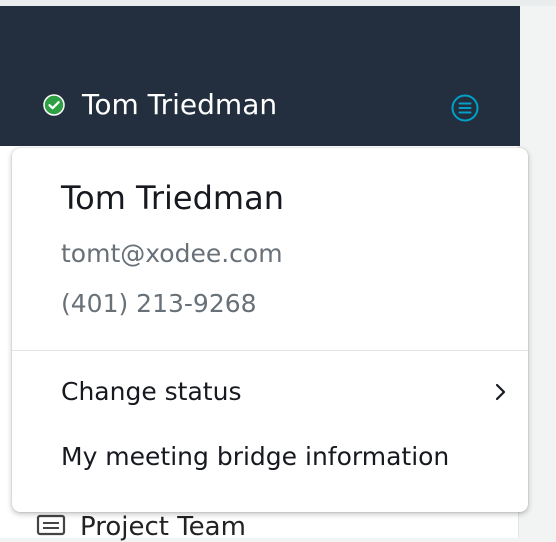 The width and height of the screenshot is (556, 542). I want to click on dropdown-divider, so click(270, 350).